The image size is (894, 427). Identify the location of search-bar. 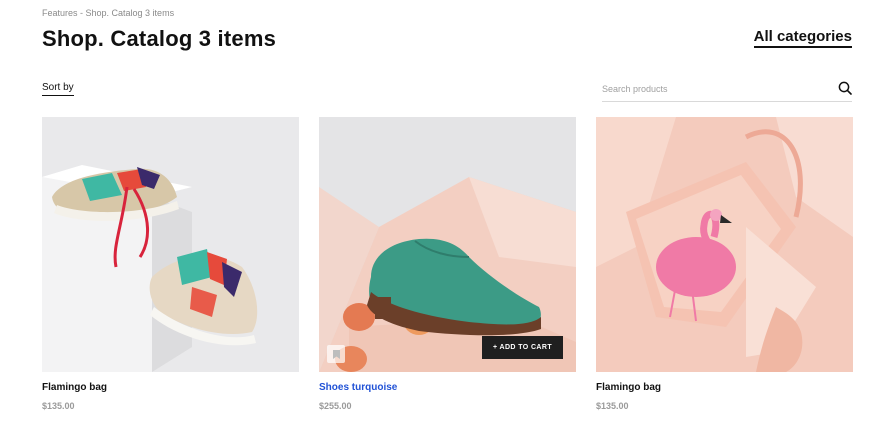
(727, 90).